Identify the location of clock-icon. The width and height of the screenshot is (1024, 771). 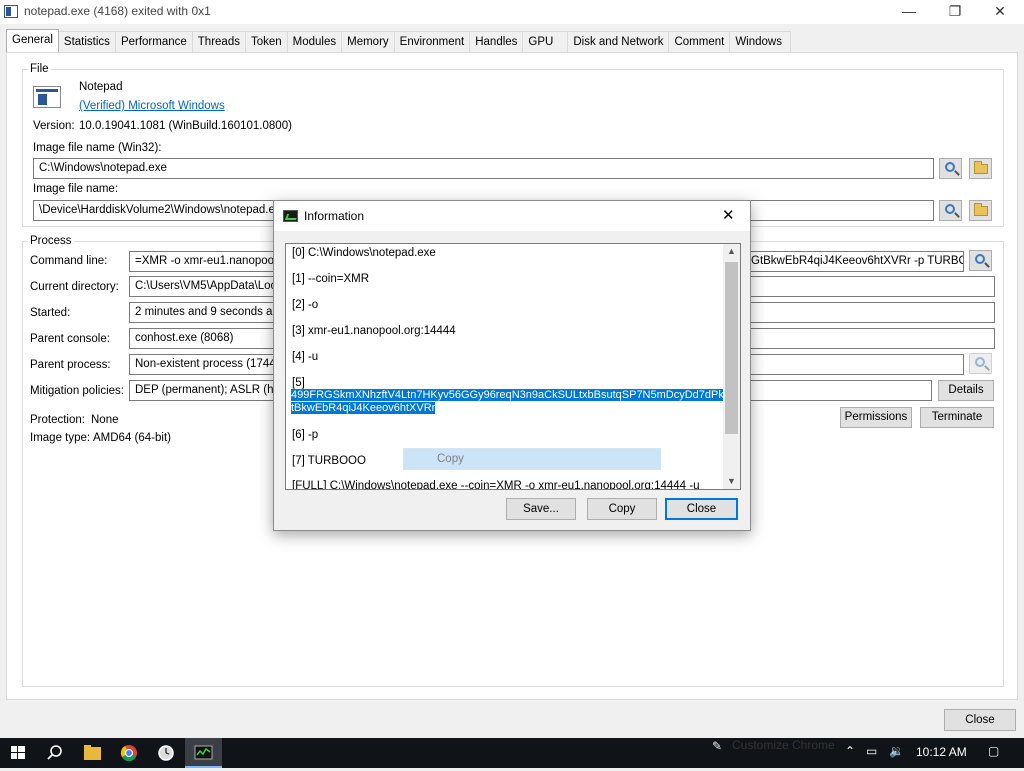
(166, 753).